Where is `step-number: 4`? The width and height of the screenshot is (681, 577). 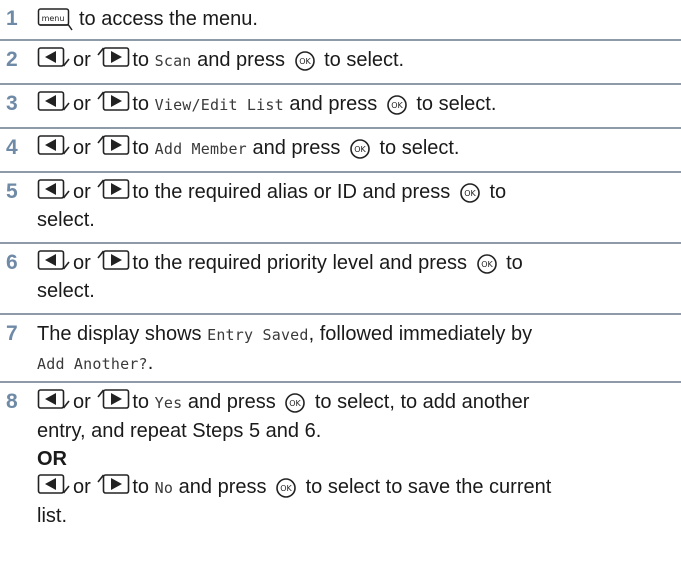 step-number: 4 is located at coordinates (12, 147).